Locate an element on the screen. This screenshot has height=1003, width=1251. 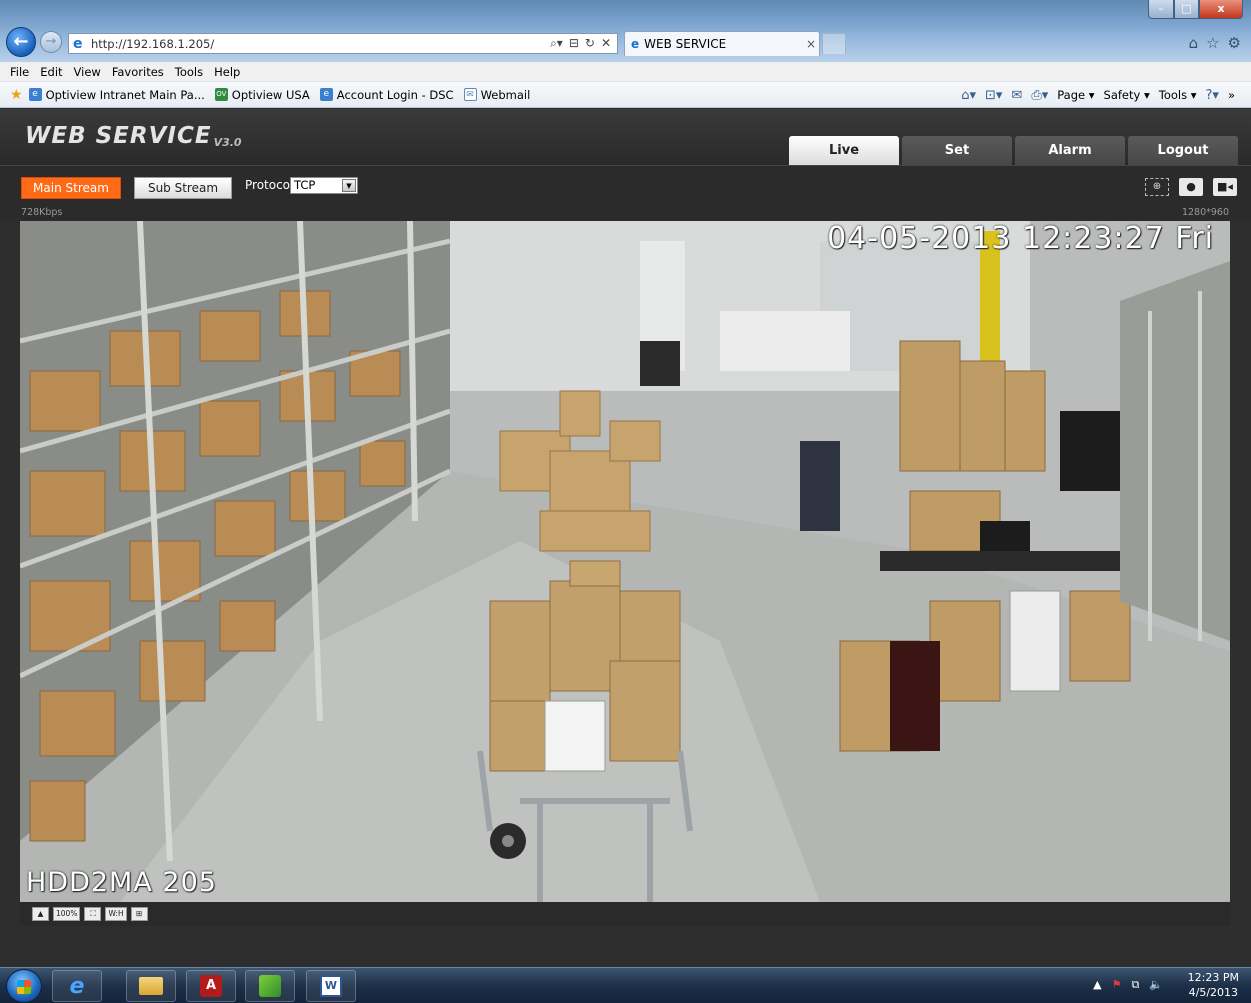
taskbar-word-icon: W is located at coordinates (331, 986).